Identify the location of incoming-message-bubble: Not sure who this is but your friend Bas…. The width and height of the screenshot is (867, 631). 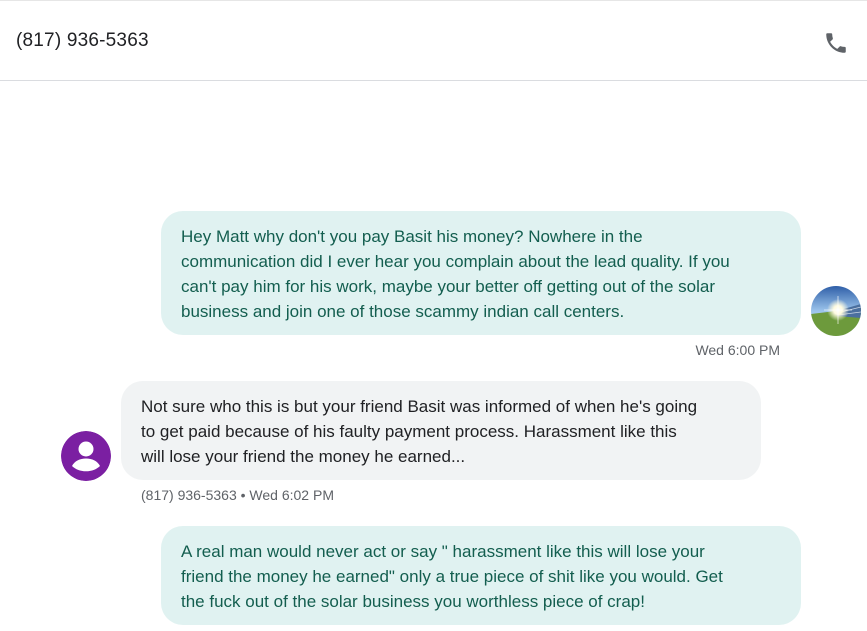
(441, 430).